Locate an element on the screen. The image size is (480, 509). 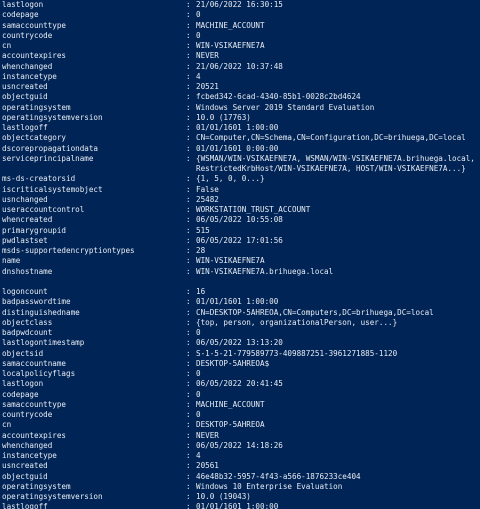
property-name: lastlogon is located at coordinates (23, 4).